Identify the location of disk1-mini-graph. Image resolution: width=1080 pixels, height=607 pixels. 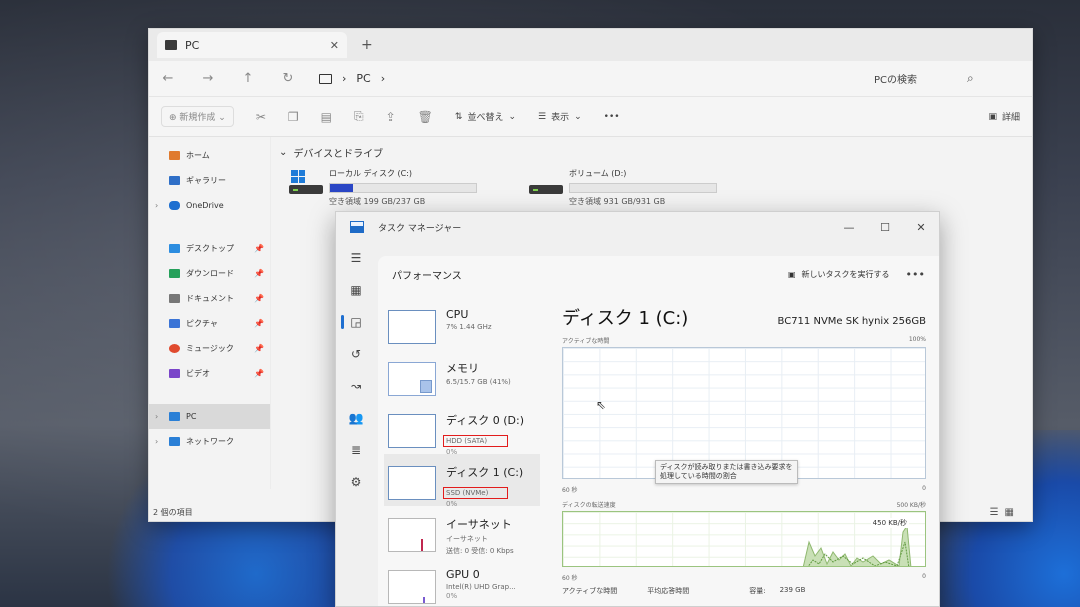
(412, 483).